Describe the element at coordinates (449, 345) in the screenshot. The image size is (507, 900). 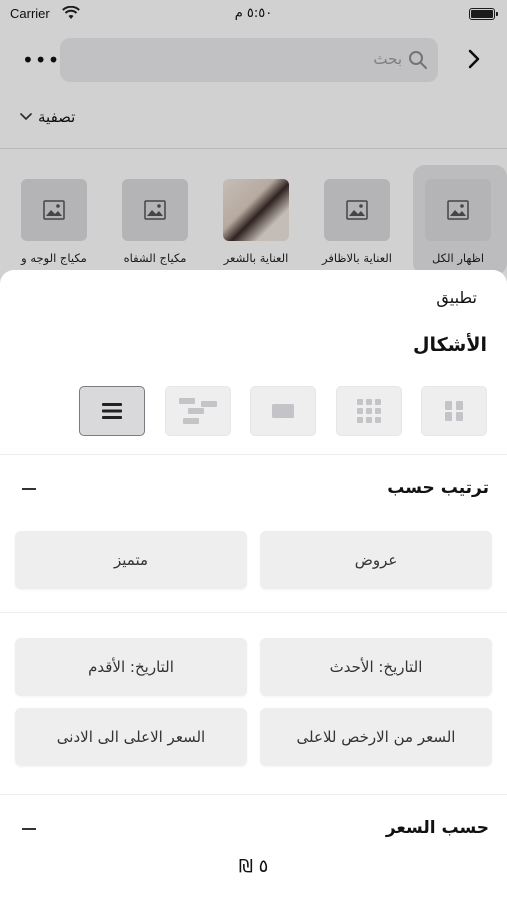
I see `shapes-title: الأشكال` at that location.